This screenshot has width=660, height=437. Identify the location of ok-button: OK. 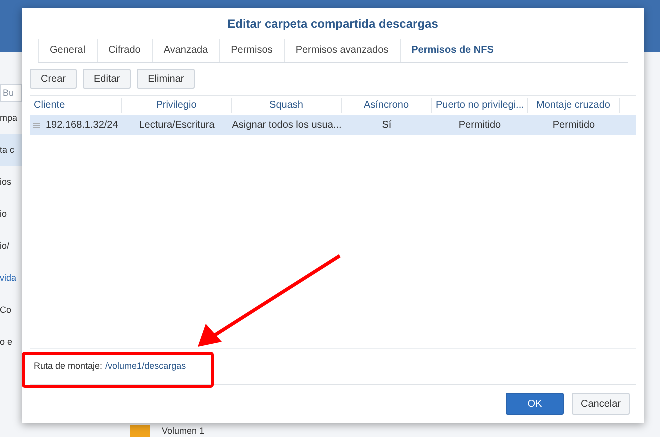
(535, 404).